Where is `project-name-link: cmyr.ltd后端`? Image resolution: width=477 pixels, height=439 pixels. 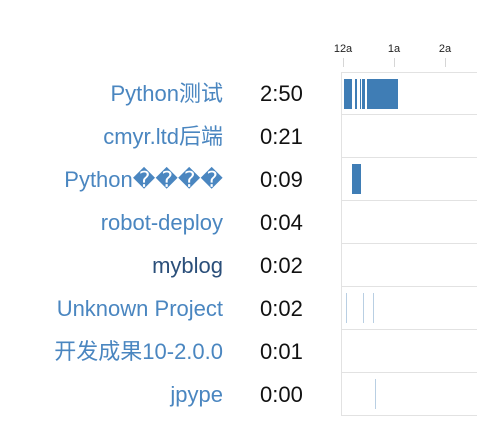
project-name-link: cmyr.ltd后端 is located at coordinates (163, 136).